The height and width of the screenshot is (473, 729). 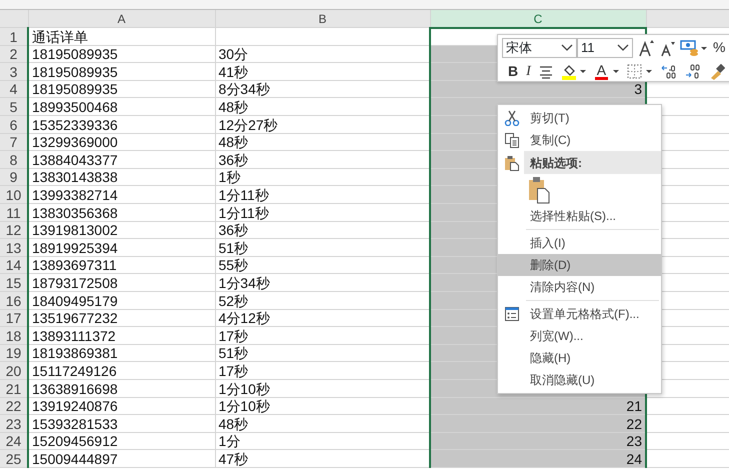 What do you see at coordinates (121, 107) in the screenshot?
I see `table-cell: 18993500468` at bounding box center [121, 107].